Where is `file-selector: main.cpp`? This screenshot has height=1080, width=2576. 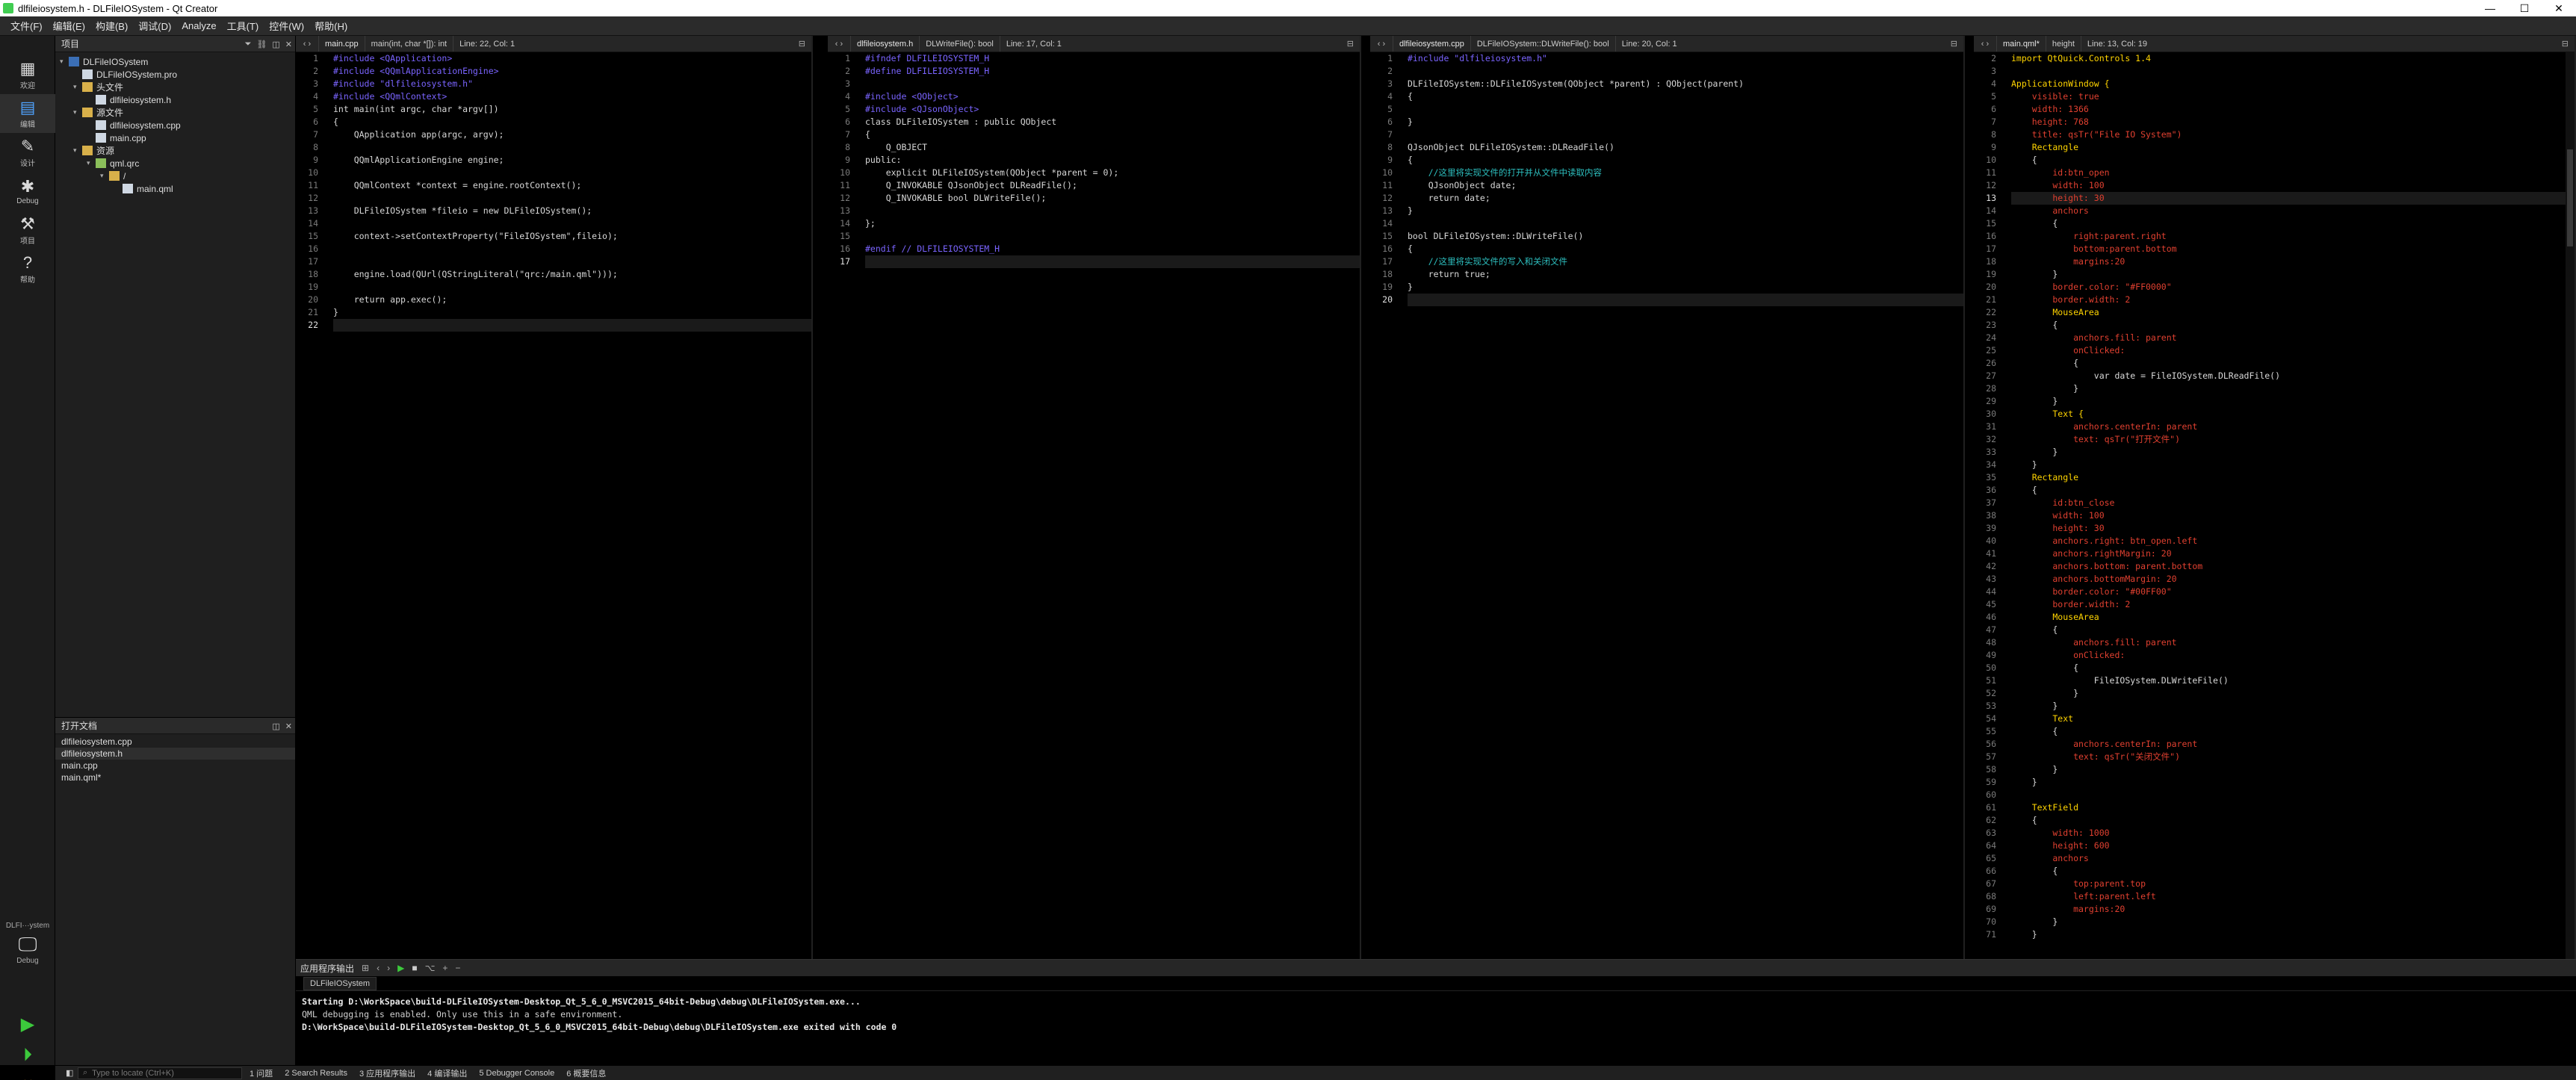 file-selector: main.cpp is located at coordinates (341, 44).